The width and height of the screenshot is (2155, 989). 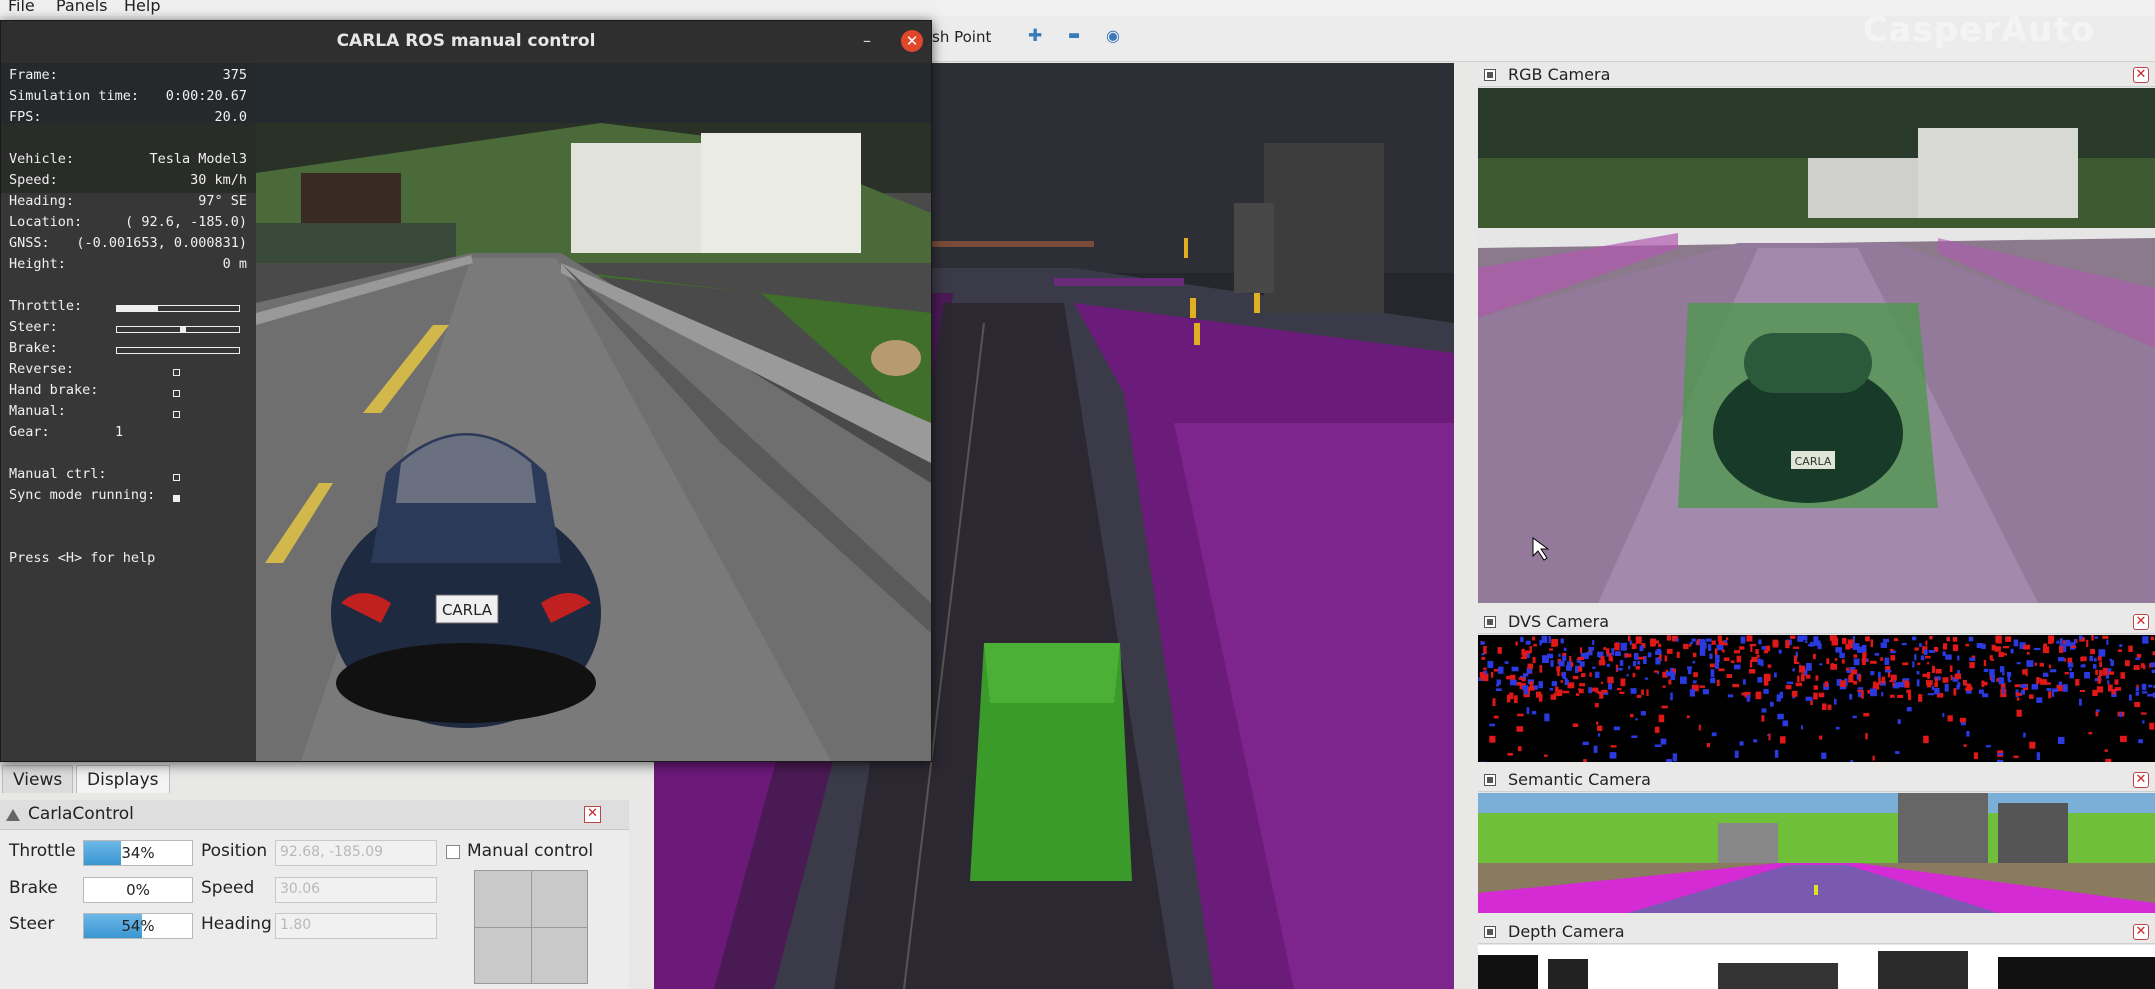 What do you see at coordinates (1490, 780) in the screenshot?
I see `panel-icon` at bounding box center [1490, 780].